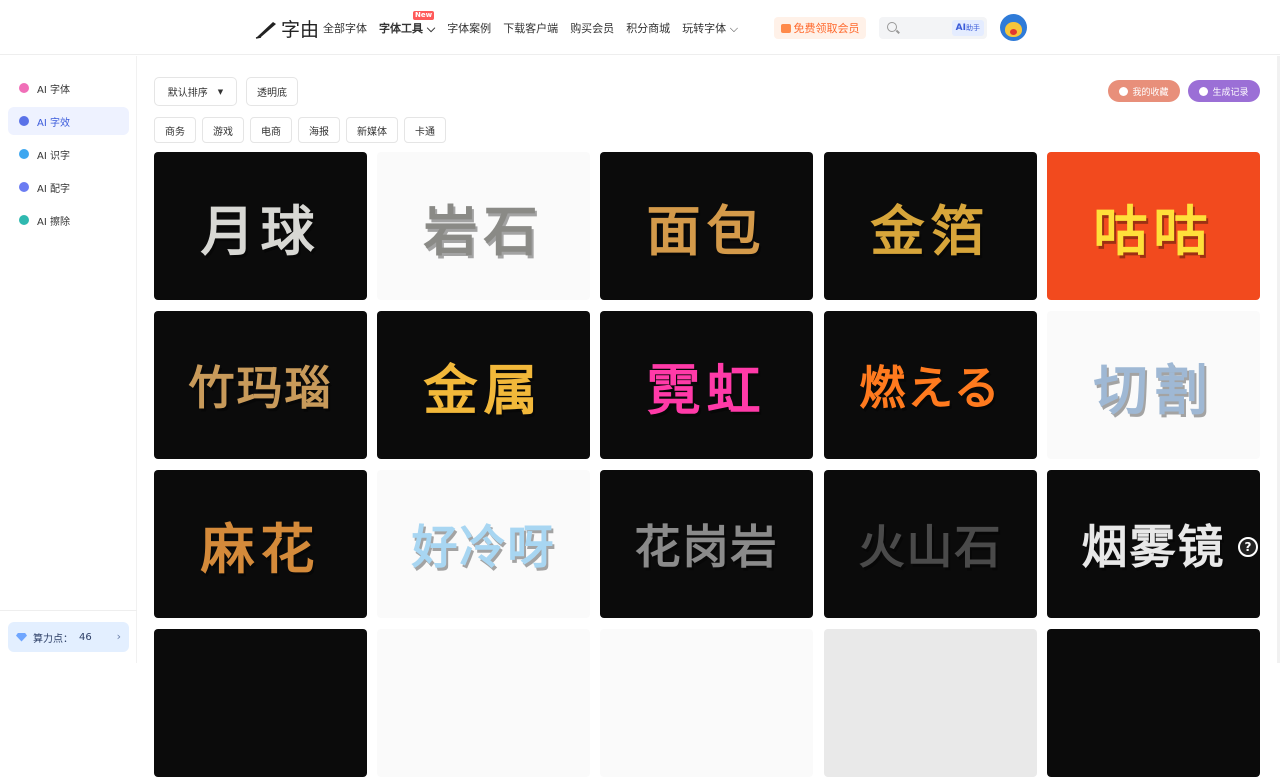 This screenshot has width=1280, height=777. I want to click on free-vip-button: 免费领取会员, so click(820, 28).